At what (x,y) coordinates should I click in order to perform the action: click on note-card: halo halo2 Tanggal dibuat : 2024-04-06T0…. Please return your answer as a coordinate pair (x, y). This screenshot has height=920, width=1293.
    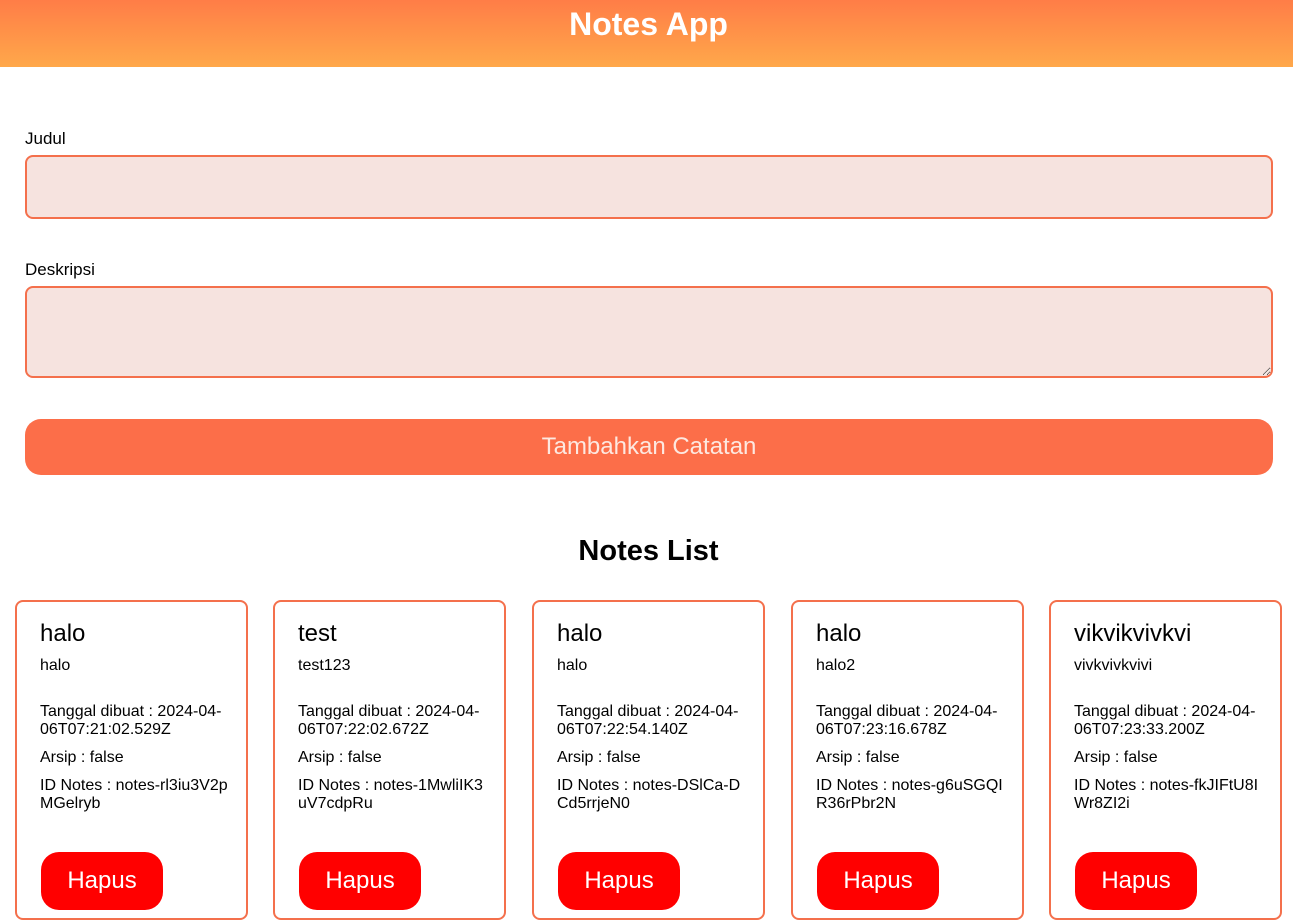
    Looking at the image, I should click on (907, 760).